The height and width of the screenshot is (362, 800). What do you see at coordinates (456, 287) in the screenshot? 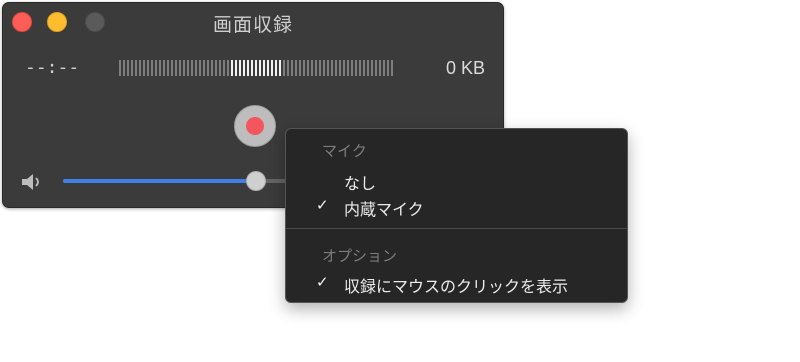
I see `menu-item-label: 収録にマウスのクリックを表示` at bounding box center [456, 287].